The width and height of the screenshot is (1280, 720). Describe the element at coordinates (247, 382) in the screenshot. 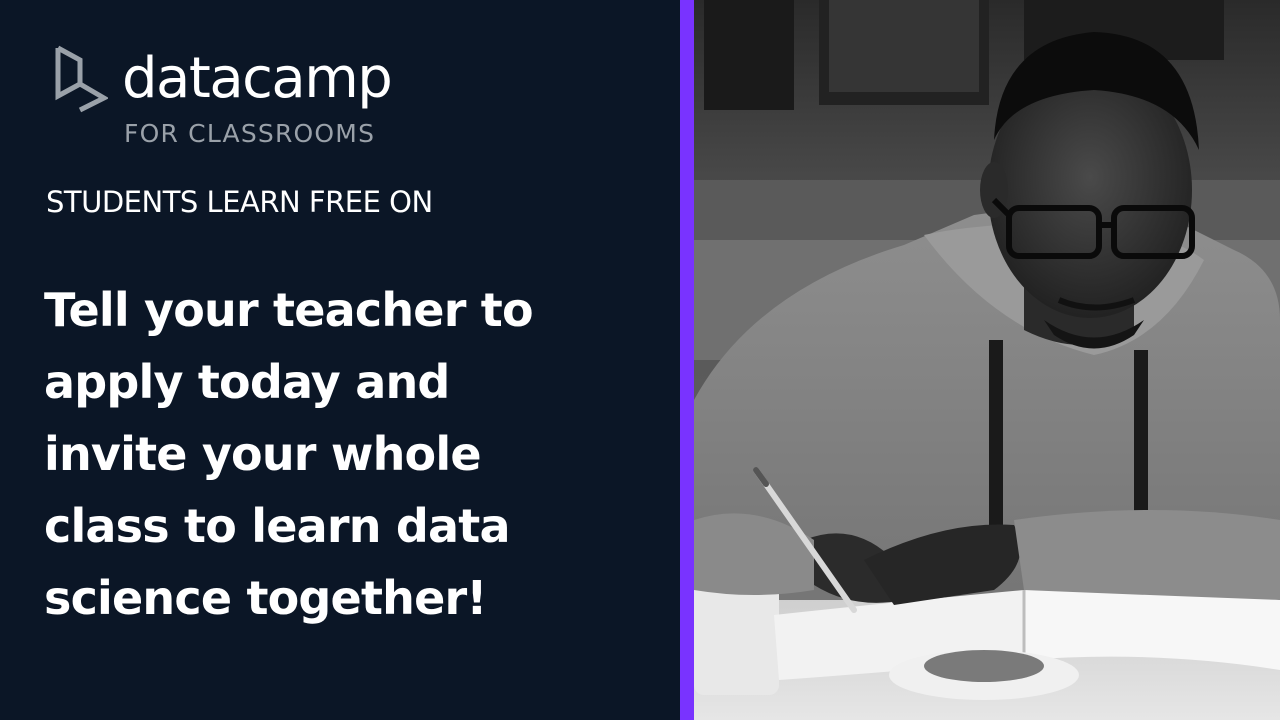

I see `headline-line: apply today and` at that location.